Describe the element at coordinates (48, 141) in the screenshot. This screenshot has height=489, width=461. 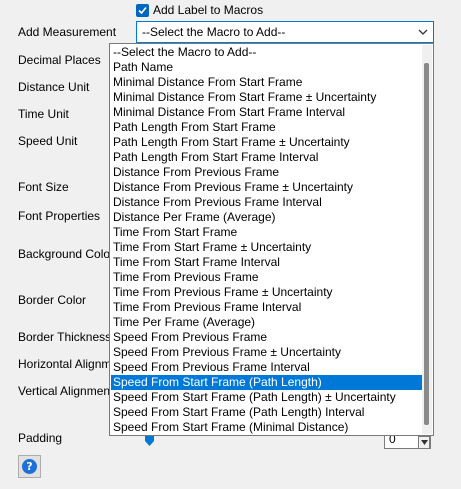
I see `label-speed-unit: Speed Unit` at that location.